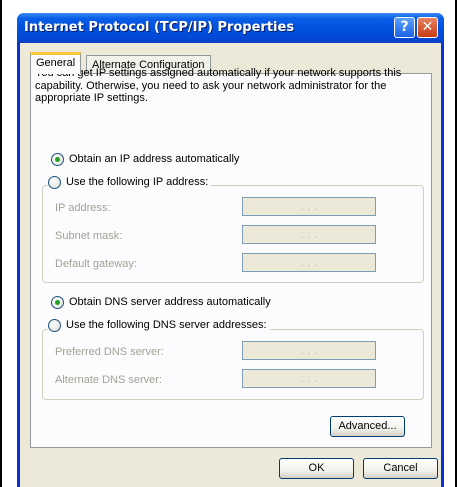 The width and height of the screenshot is (460, 487). What do you see at coordinates (89, 236) in the screenshot?
I see `subnet-mask-label: Subnet mask:` at bounding box center [89, 236].